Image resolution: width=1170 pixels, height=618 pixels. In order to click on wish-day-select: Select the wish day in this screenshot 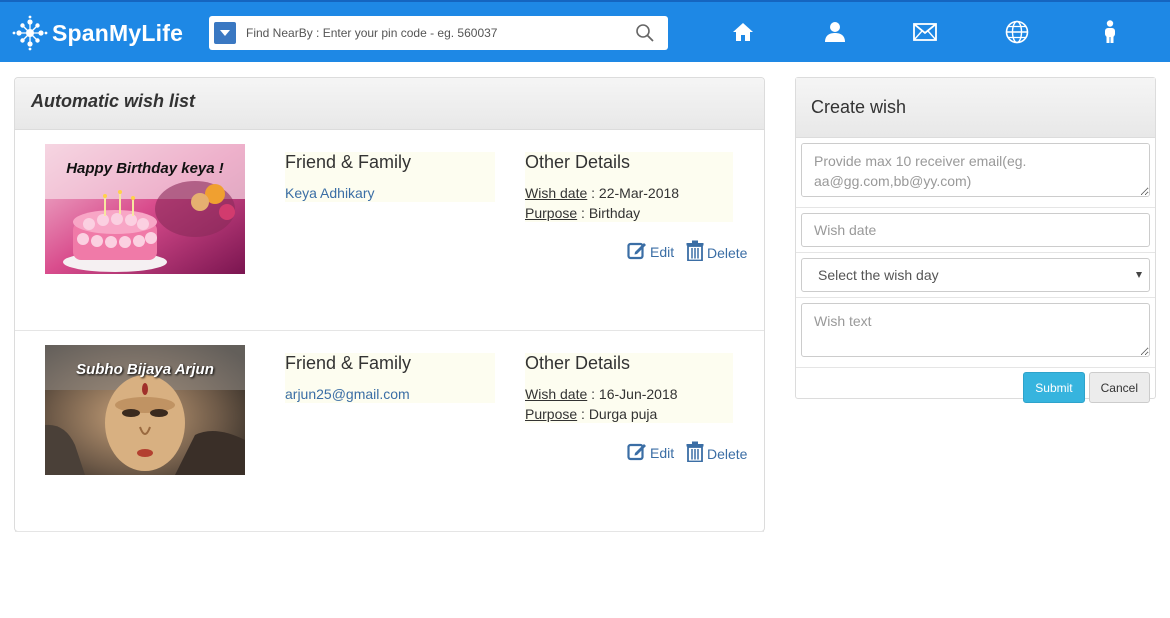, I will do `click(975, 275)`.